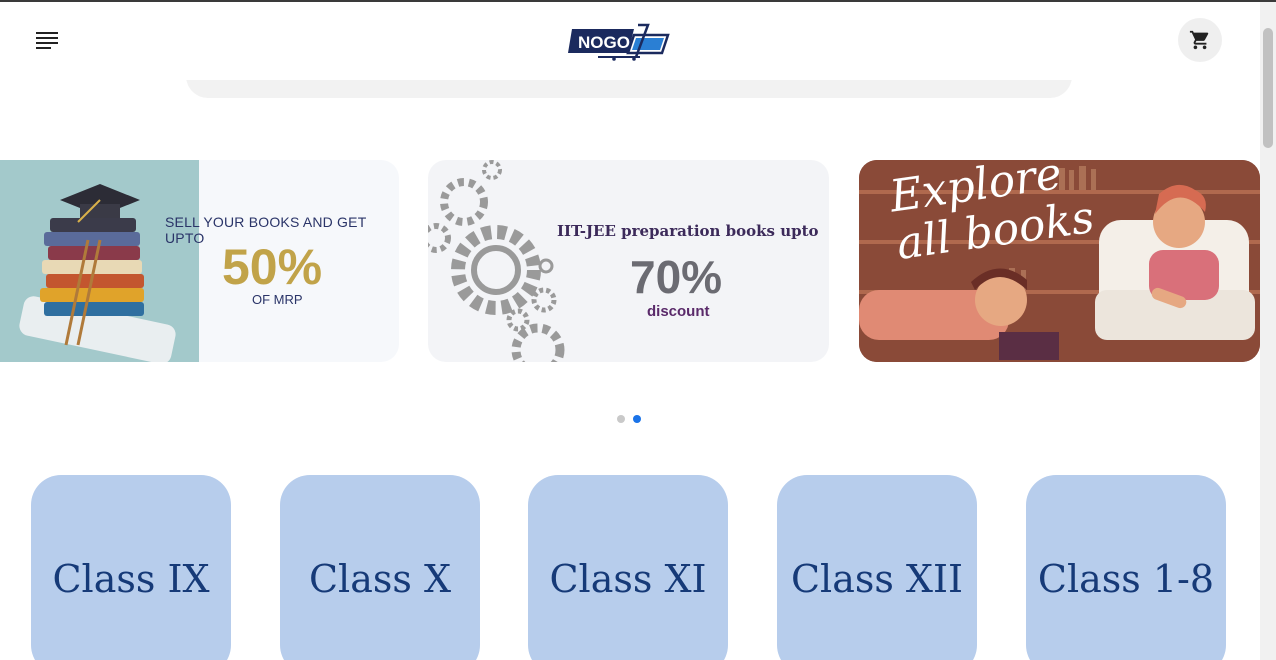  I want to click on class-card-label: Class 1-8, so click(1126, 579).